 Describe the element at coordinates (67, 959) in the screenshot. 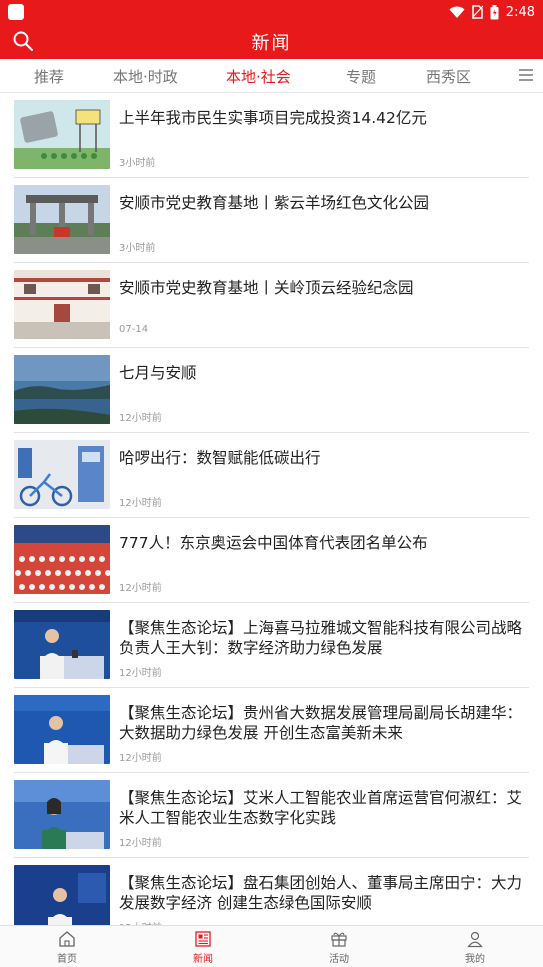

I see `nav-home-label: 首页` at that location.